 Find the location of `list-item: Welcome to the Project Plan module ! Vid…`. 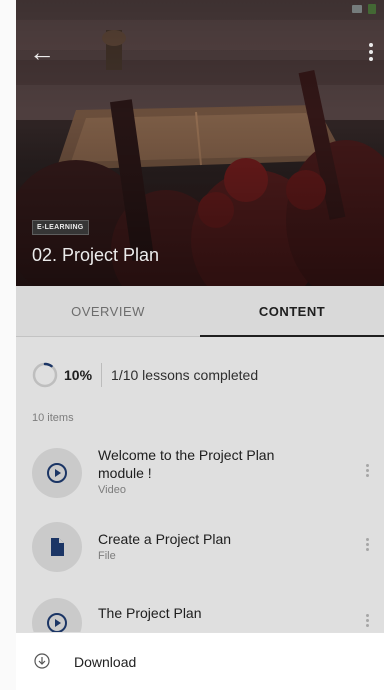

list-item: Welcome to the Project Plan module ! Vid… is located at coordinates (200, 473).